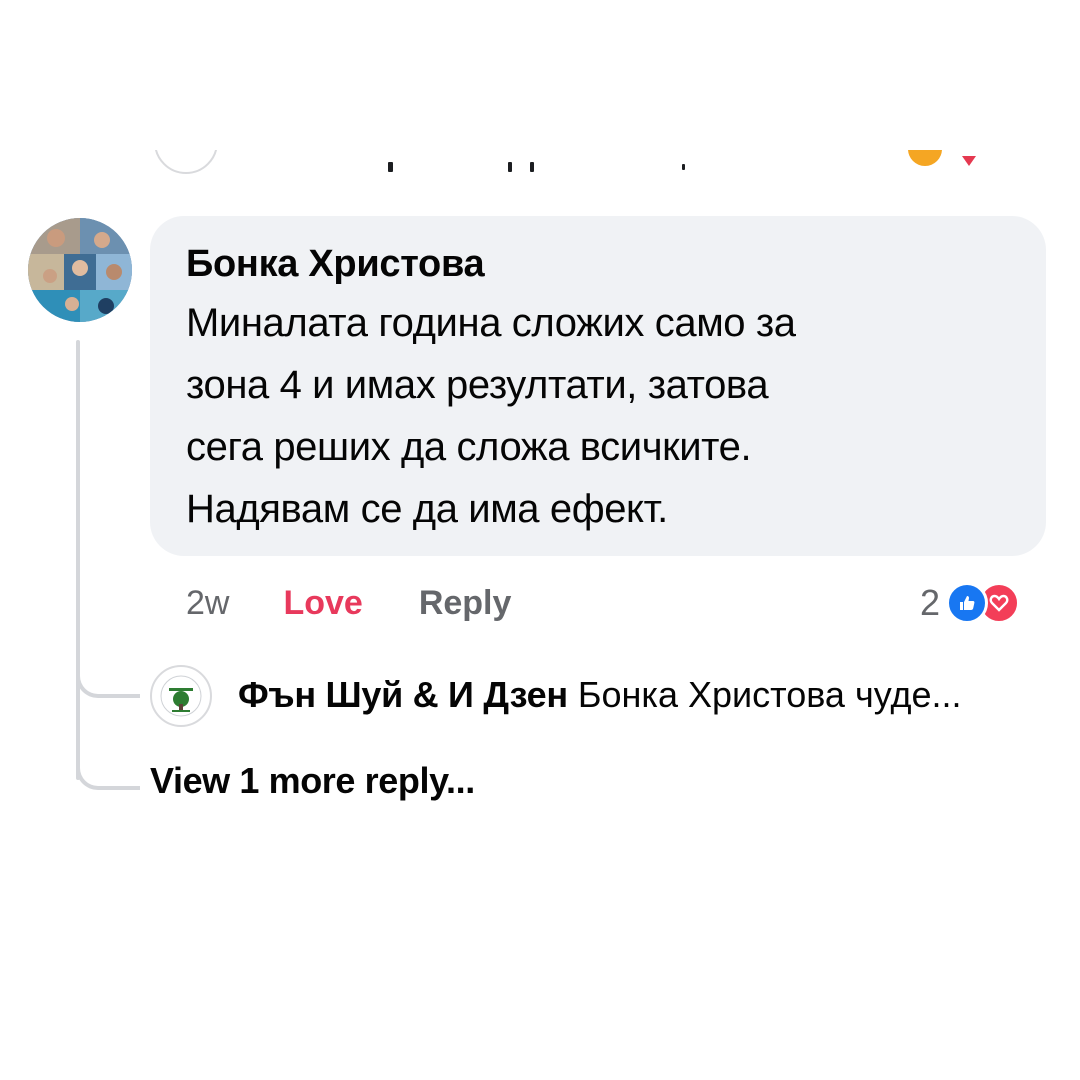 The image size is (1080, 1080). Describe the element at coordinates (322, 603) in the screenshot. I see `love-reaction-button: Love` at that location.